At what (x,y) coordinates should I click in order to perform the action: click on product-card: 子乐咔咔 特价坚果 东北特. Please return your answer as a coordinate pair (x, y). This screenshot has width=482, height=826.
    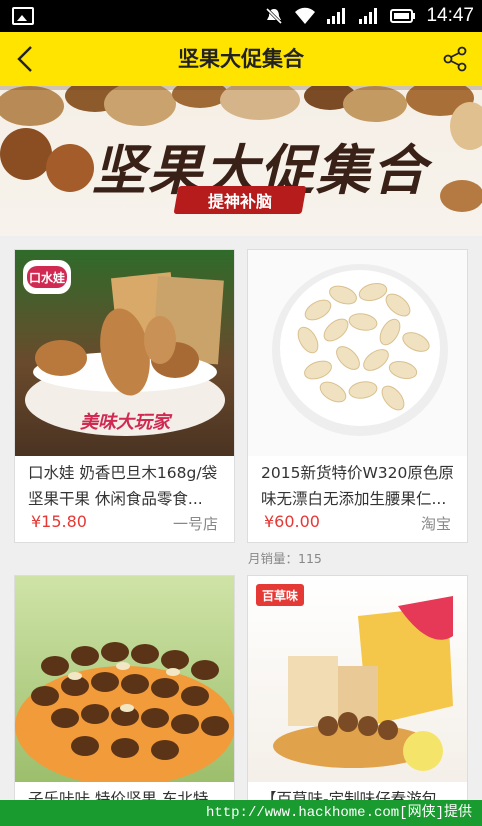
    Looking at the image, I should click on (124, 695).